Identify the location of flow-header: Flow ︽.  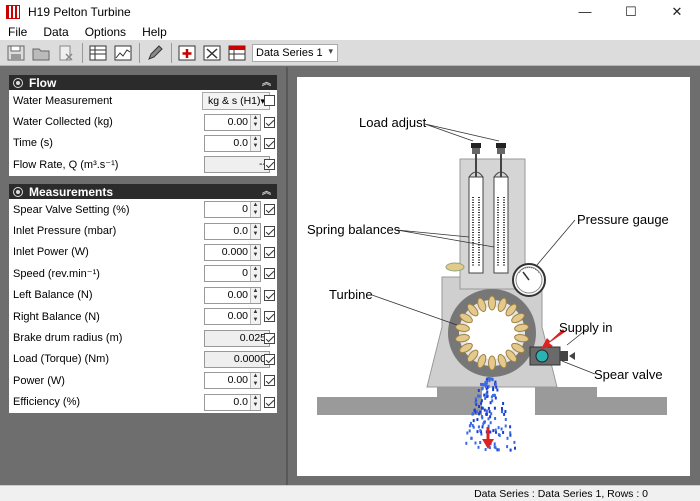
(143, 82).